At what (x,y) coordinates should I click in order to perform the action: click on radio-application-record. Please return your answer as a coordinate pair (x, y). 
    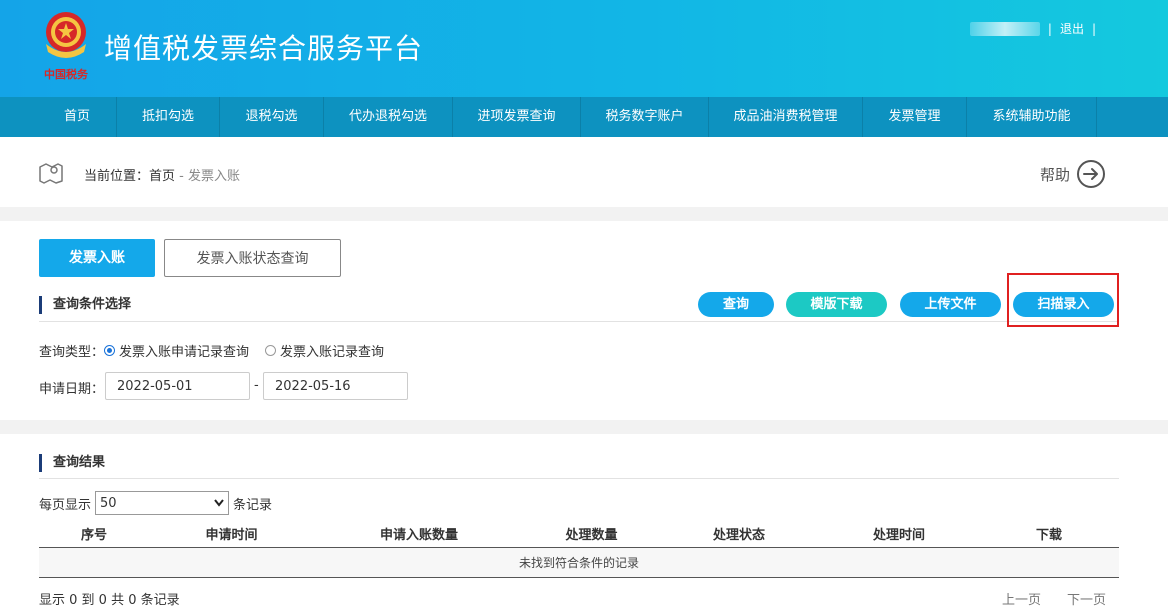
    Looking at the image, I should click on (109, 350).